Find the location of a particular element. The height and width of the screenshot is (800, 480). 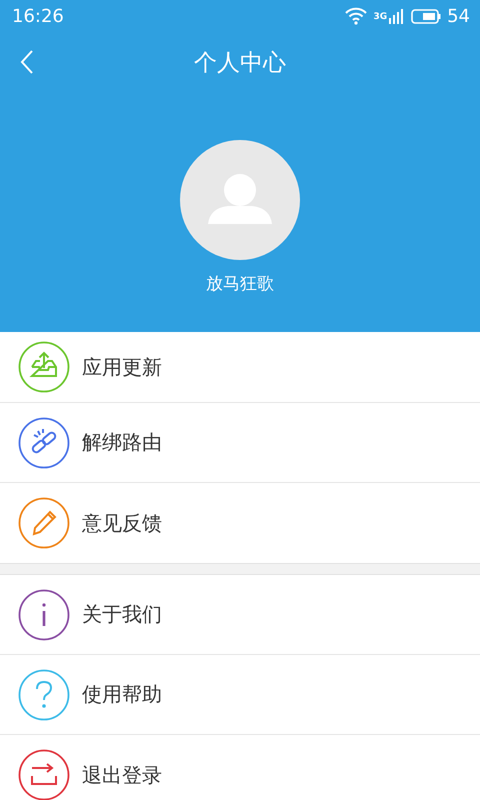

user-name: 放马狂歌 is located at coordinates (240, 284).